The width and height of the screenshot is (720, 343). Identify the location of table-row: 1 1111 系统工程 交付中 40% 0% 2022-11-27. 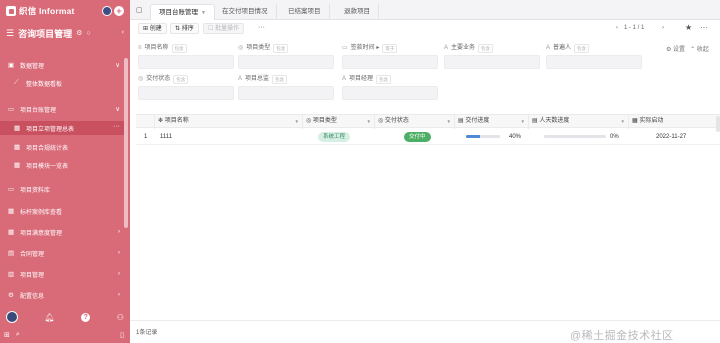
(428, 137).